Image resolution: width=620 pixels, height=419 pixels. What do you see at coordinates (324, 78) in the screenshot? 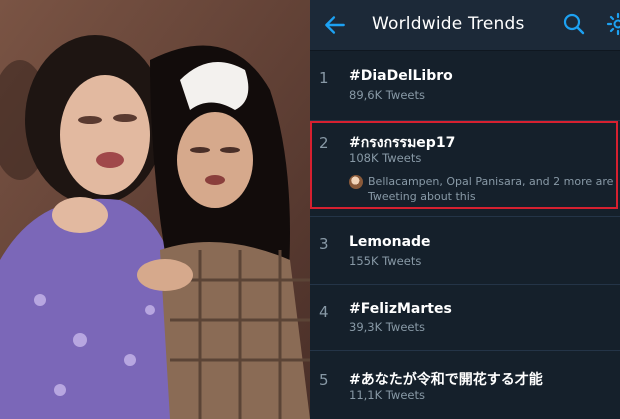
I see `trend-rank: 1` at bounding box center [324, 78].